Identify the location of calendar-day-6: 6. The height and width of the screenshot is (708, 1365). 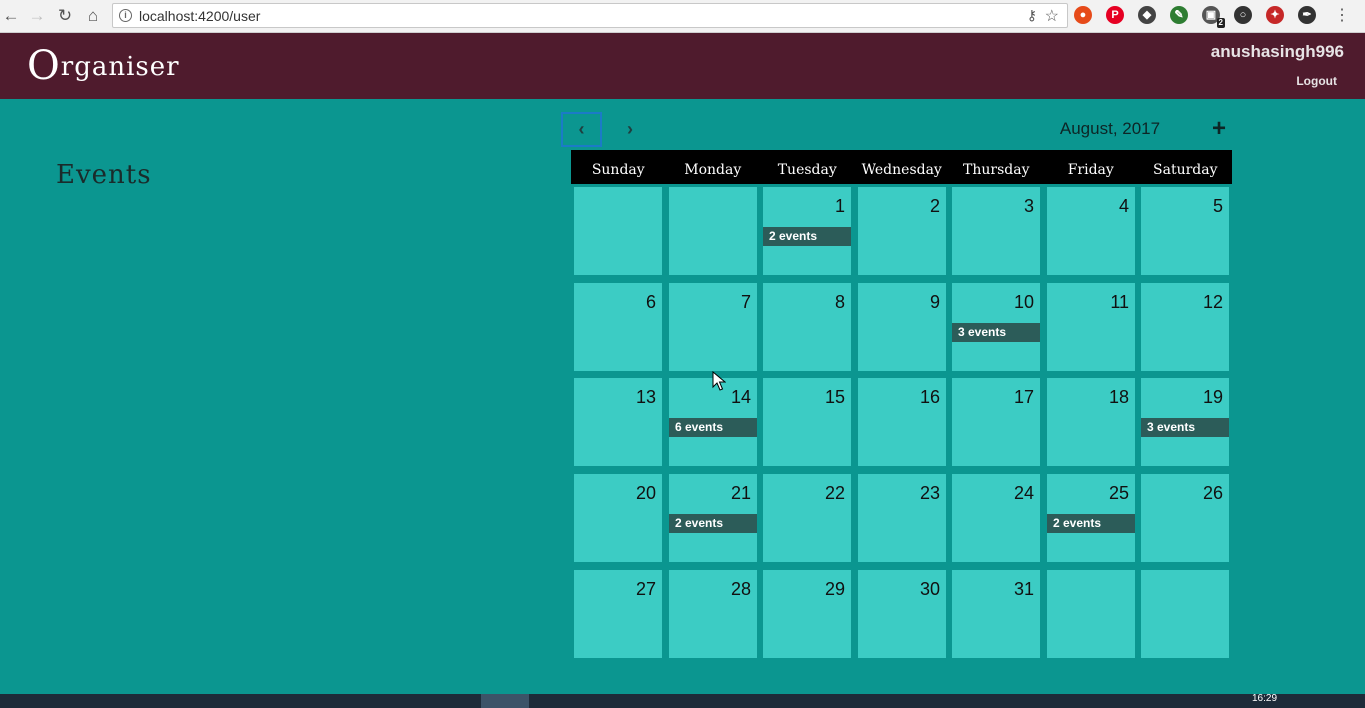
(618, 327).